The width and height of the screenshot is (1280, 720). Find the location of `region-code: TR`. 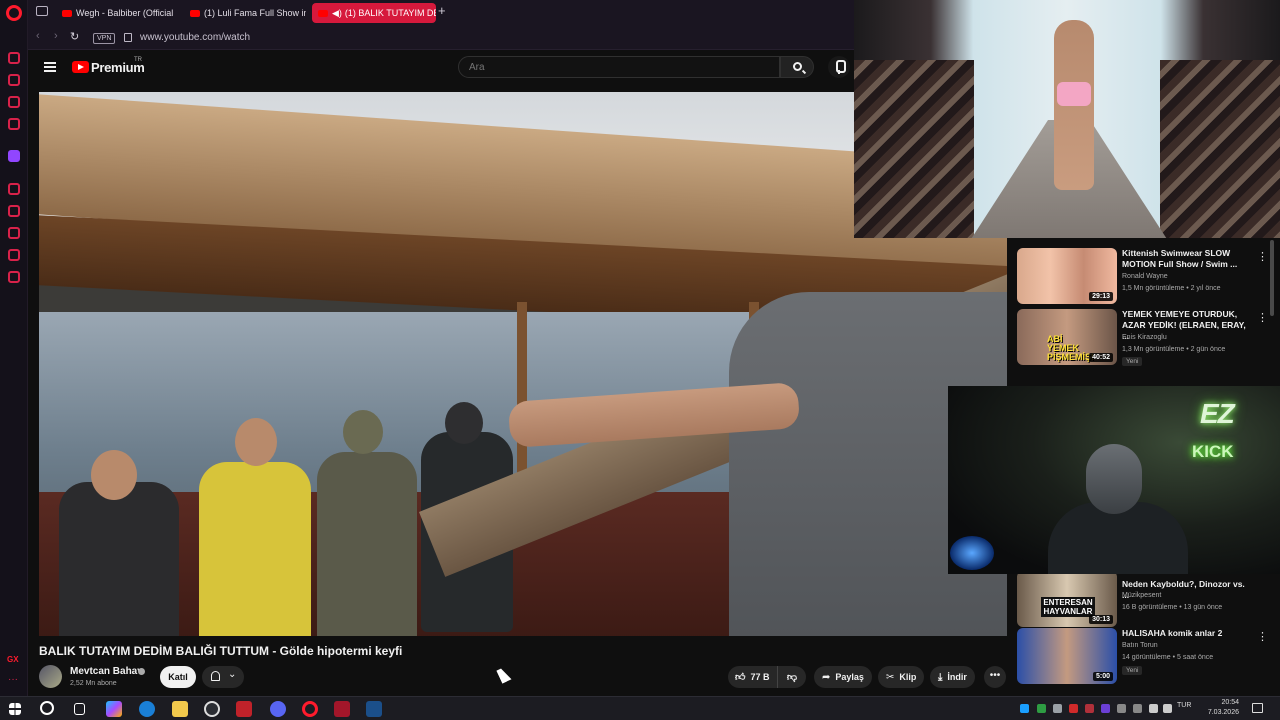

region-code: TR is located at coordinates (138, 60).